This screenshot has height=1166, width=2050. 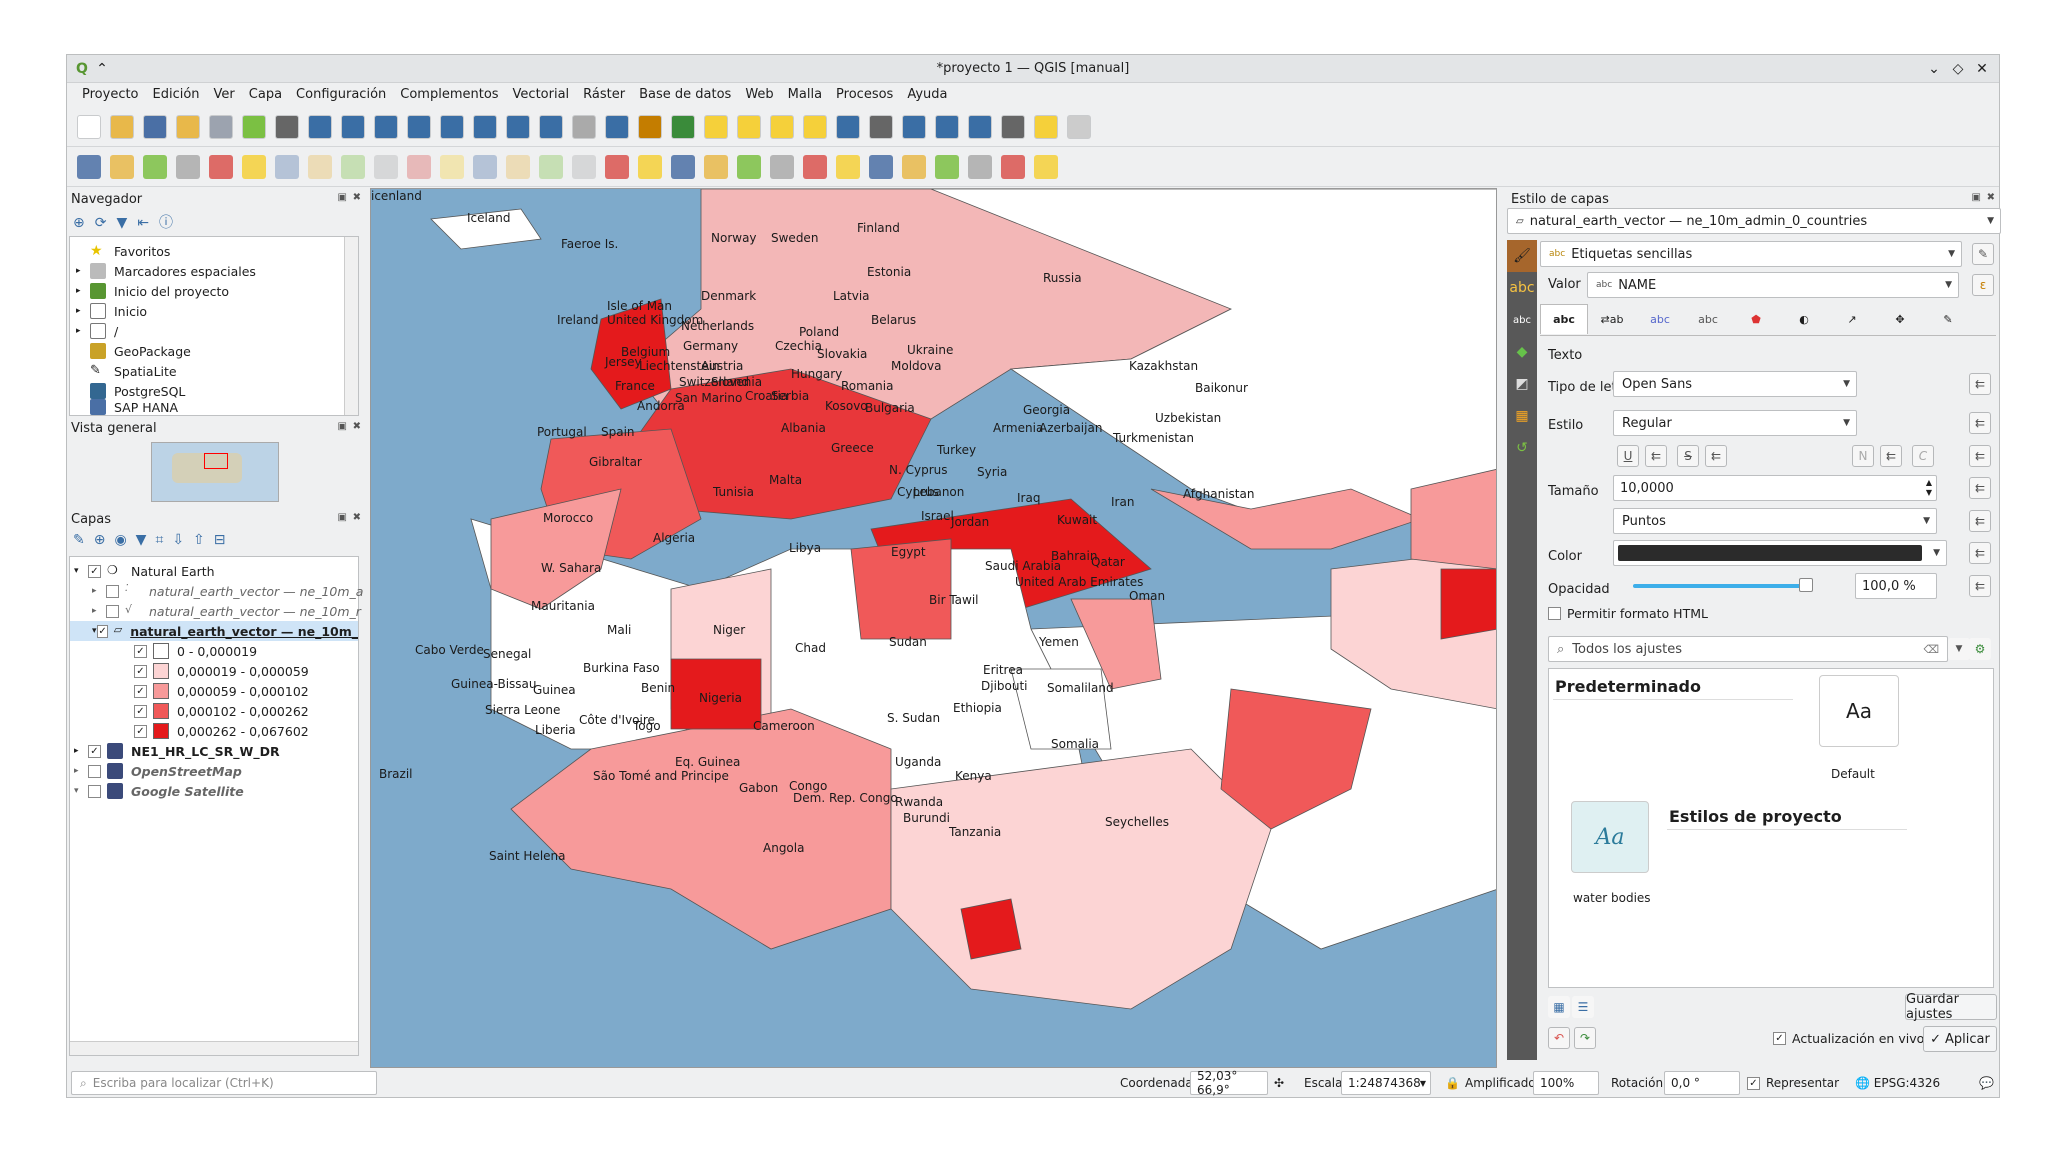 What do you see at coordinates (221, 711) in the screenshot?
I see `legend-item: ✓ 0,000102 - 0,000262` at bounding box center [221, 711].